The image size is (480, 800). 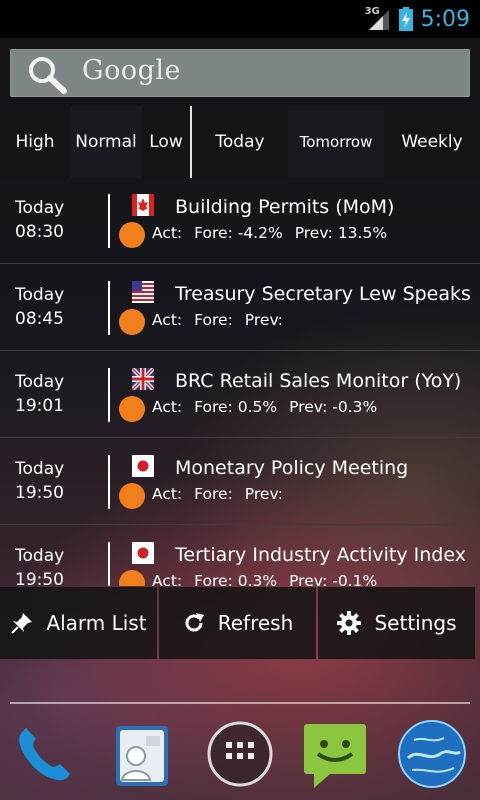 What do you see at coordinates (142, 754) in the screenshot?
I see `contacts-icon` at bounding box center [142, 754].